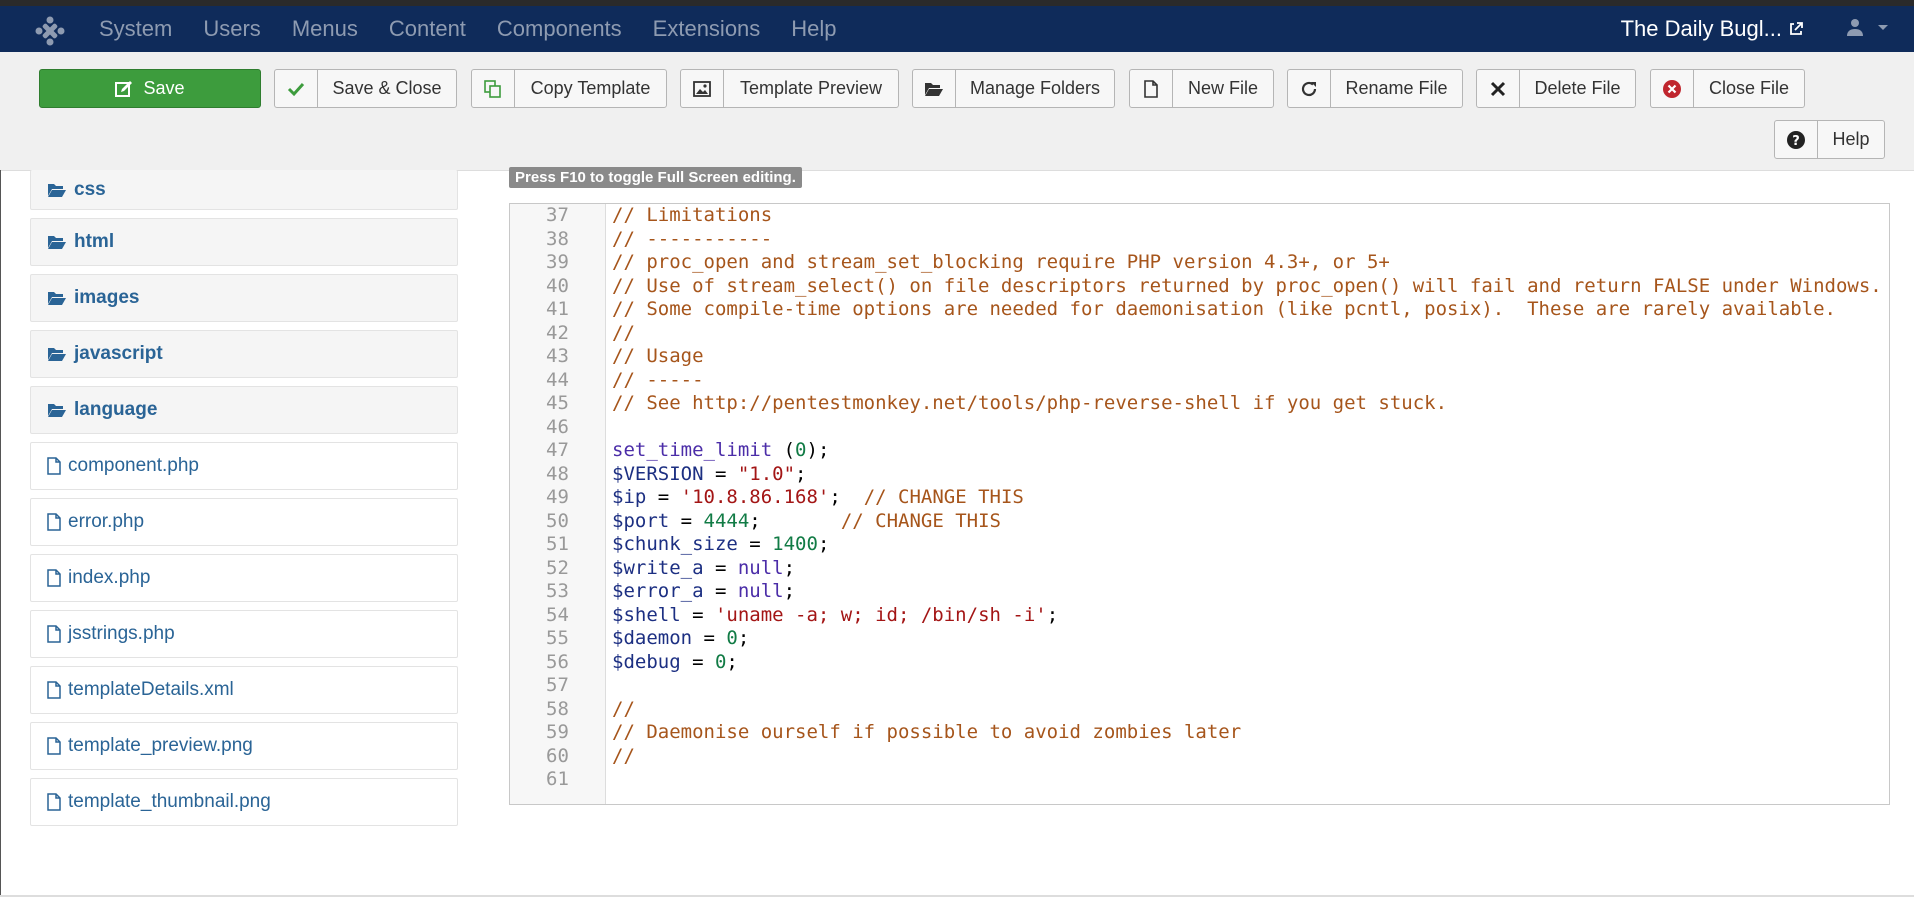 The image size is (1914, 897). I want to click on line-text: $ip = '10.8.86.168'; // CHANGE THIS, so click(818, 497).